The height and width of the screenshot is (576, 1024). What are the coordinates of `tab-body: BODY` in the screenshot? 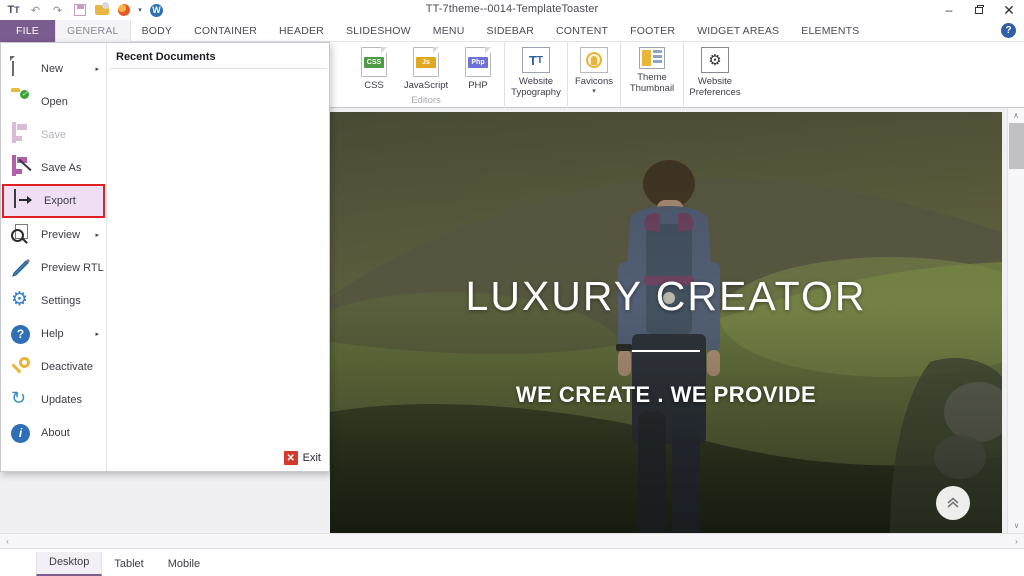 It's located at (157, 31).